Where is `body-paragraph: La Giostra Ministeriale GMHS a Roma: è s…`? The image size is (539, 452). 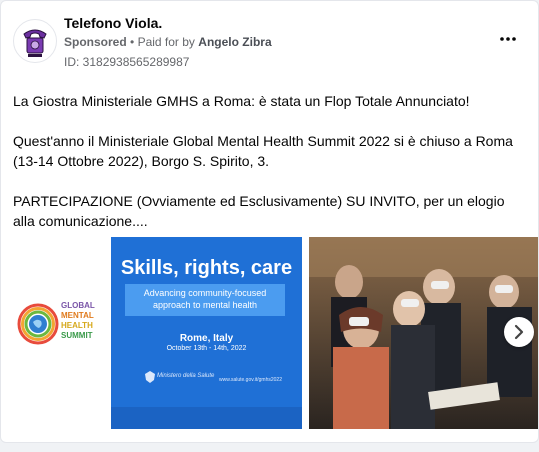 body-paragraph: La Giostra Ministeriale GMHS a Roma: è s… is located at coordinates (241, 101).